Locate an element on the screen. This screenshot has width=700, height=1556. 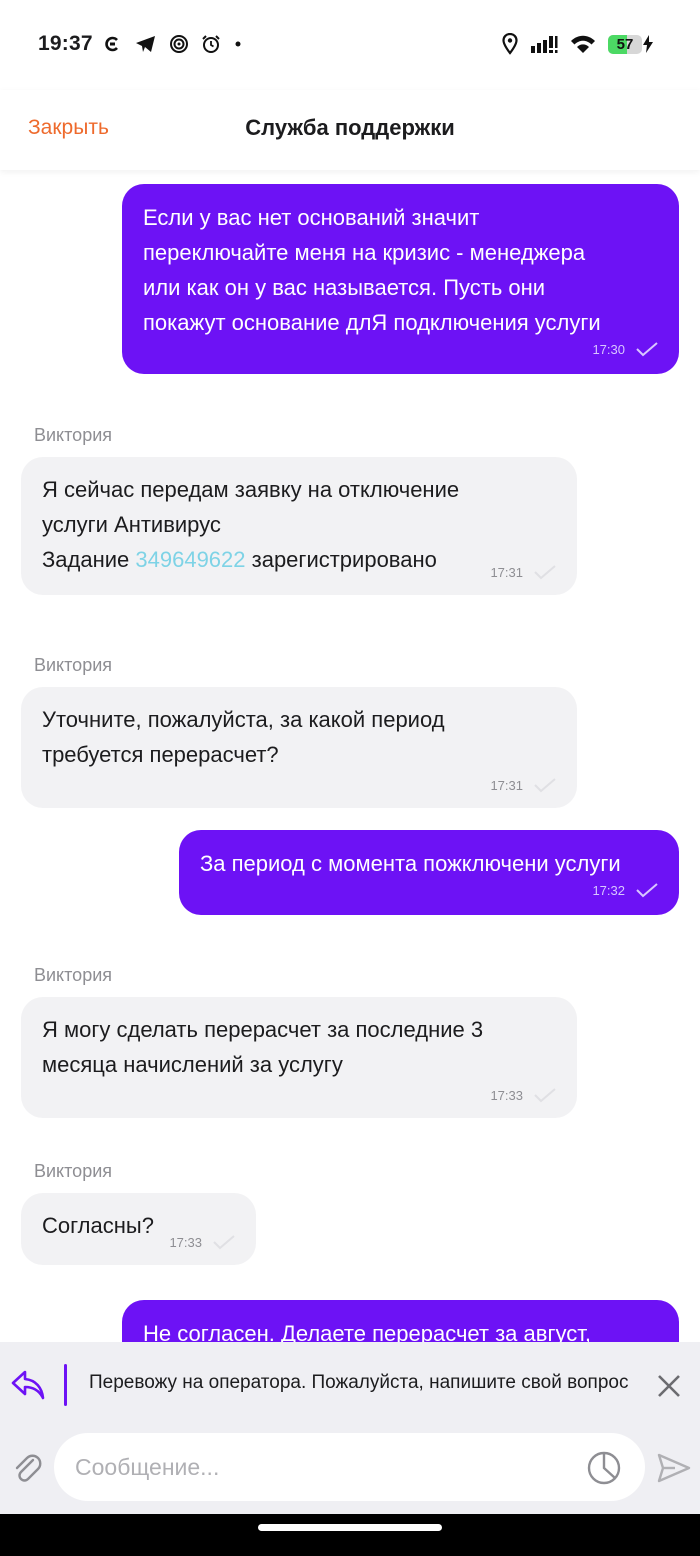
send-icon is located at coordinates (674, 1468).